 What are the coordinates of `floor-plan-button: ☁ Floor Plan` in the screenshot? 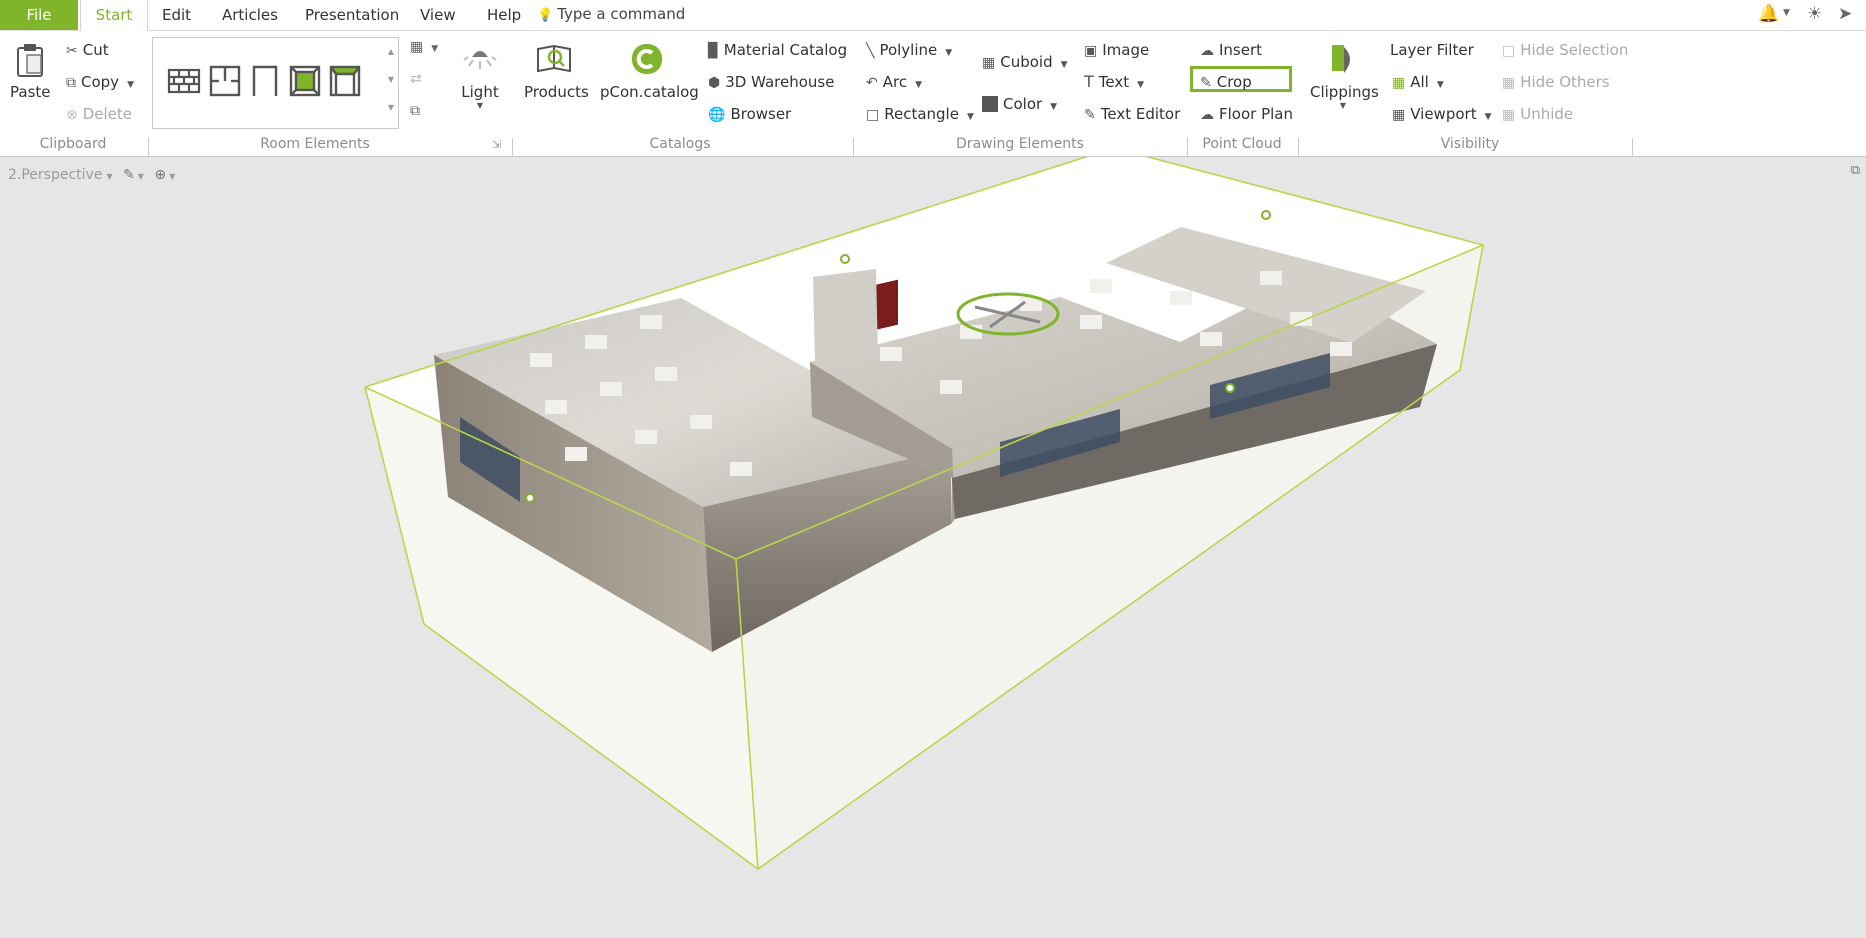 It's located at (1246, 114).